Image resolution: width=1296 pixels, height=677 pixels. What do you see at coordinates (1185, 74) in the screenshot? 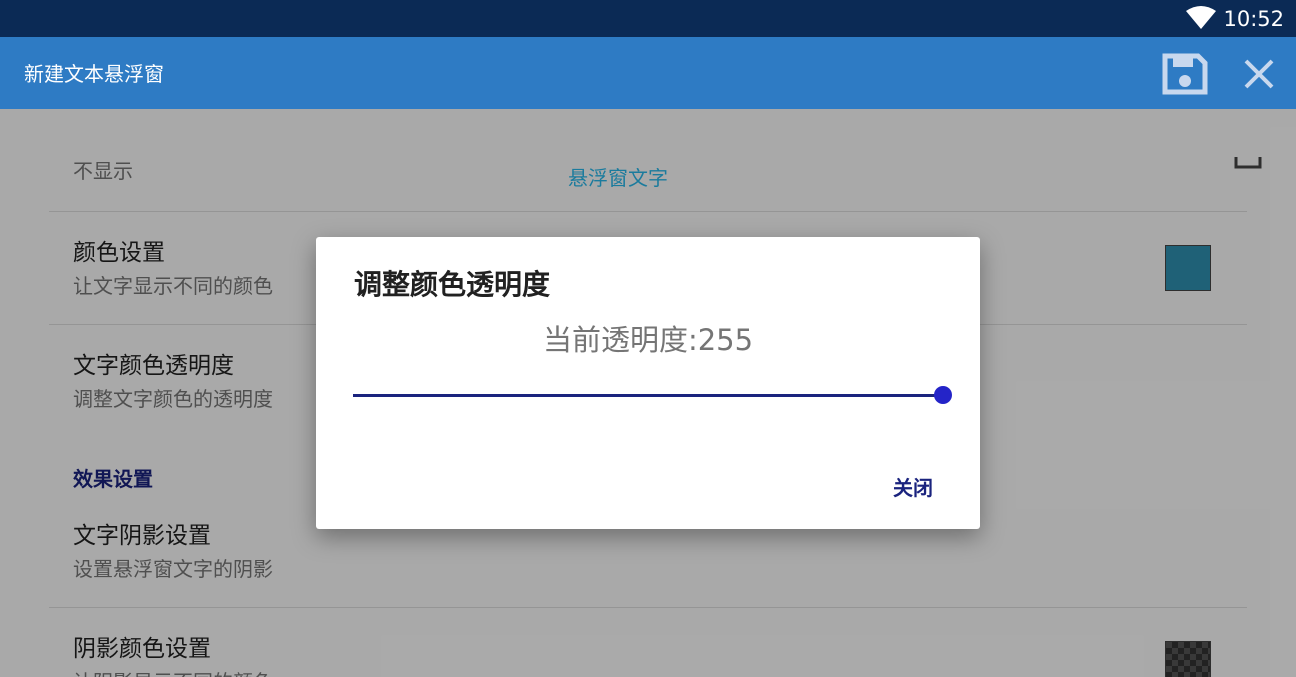
I see `save-icon` at bounding box center [1185, 74].